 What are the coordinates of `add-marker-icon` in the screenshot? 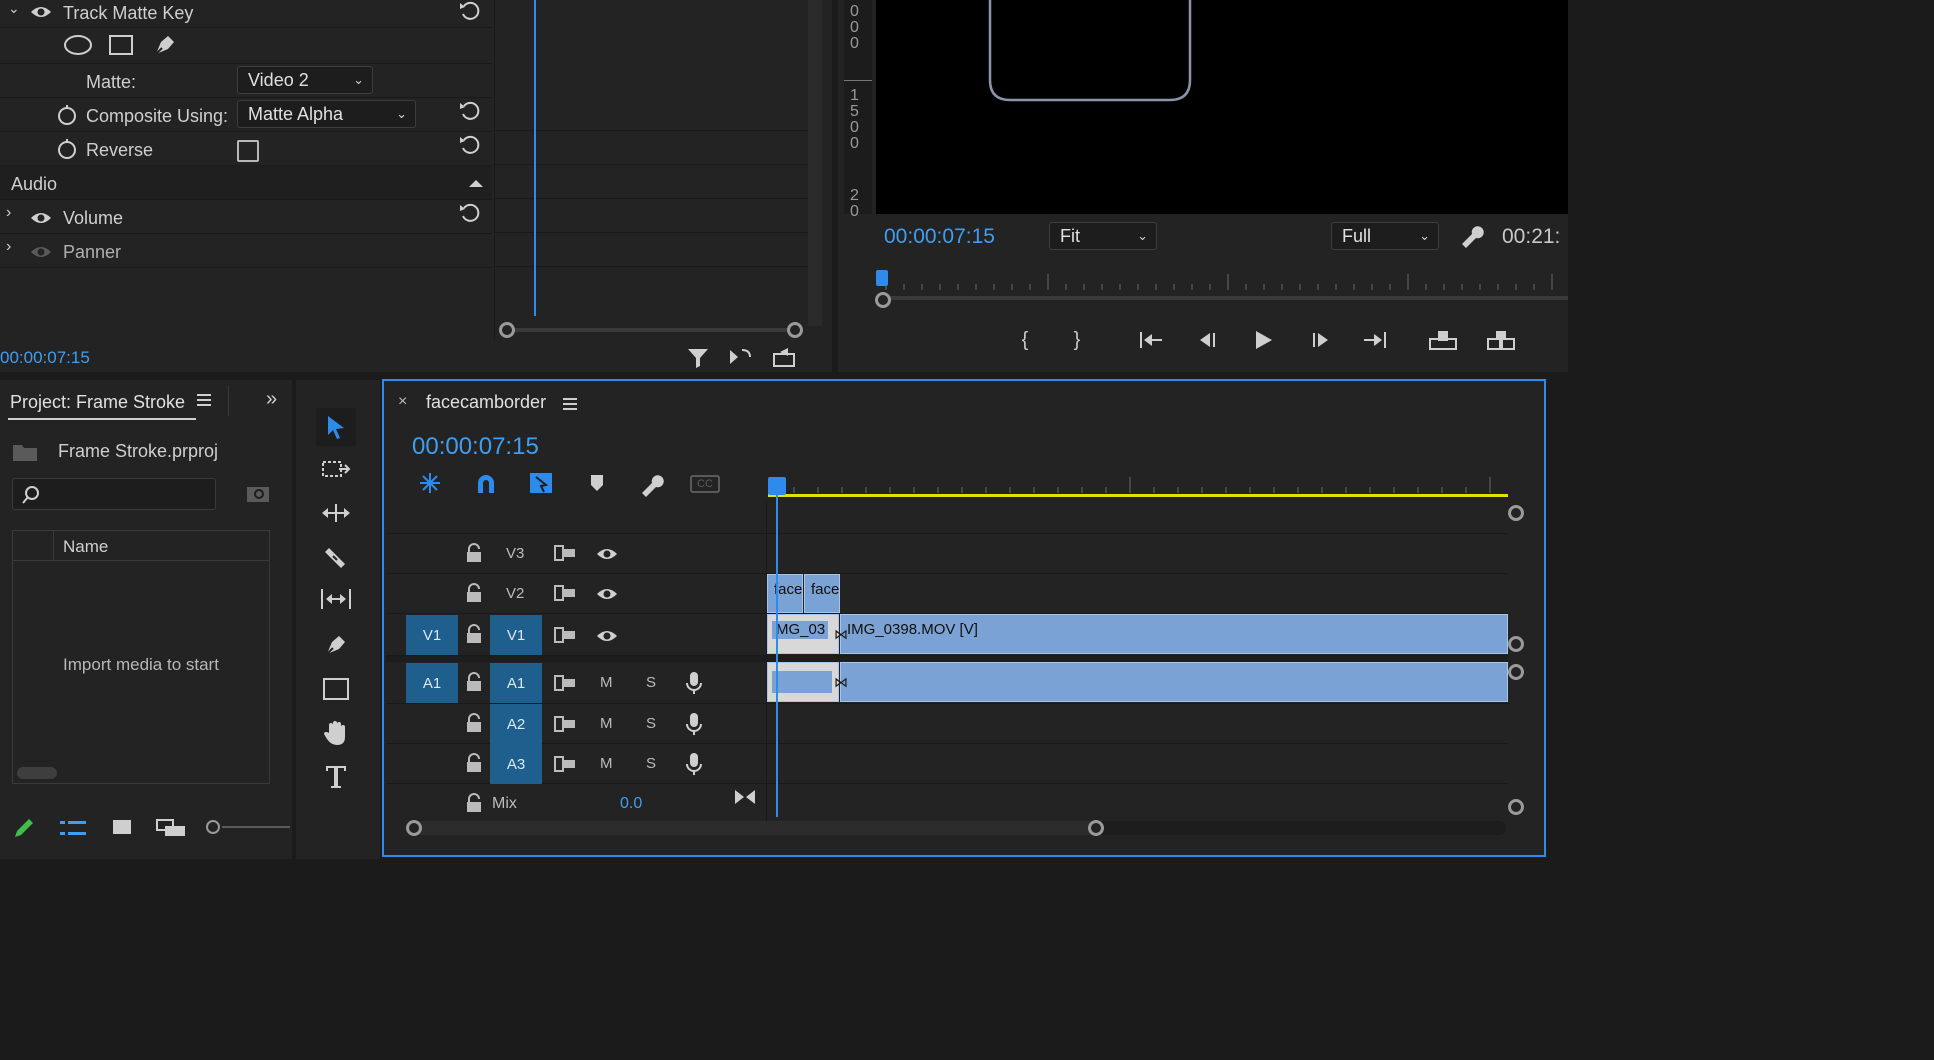 It's located at (597, 483).